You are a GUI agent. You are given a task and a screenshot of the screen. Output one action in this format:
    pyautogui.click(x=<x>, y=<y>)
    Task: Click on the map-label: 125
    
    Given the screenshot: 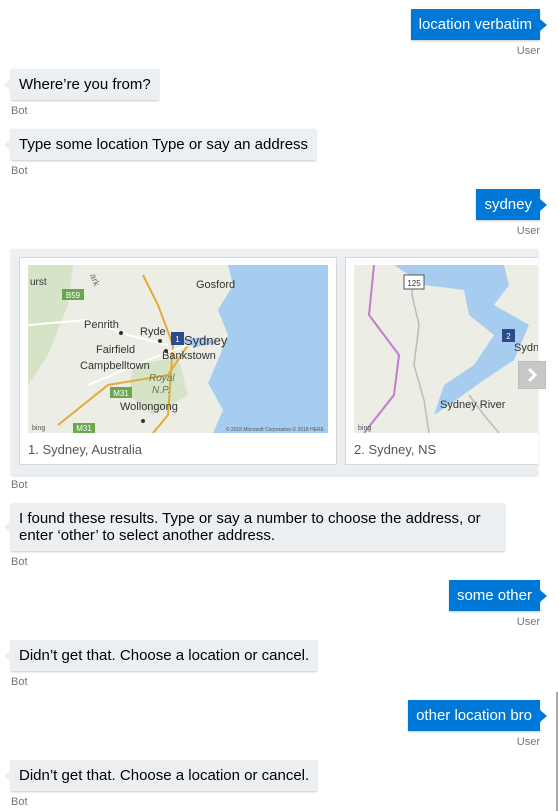 What is the action you would take?
    pyautogui.click(x=414, y=283)
    